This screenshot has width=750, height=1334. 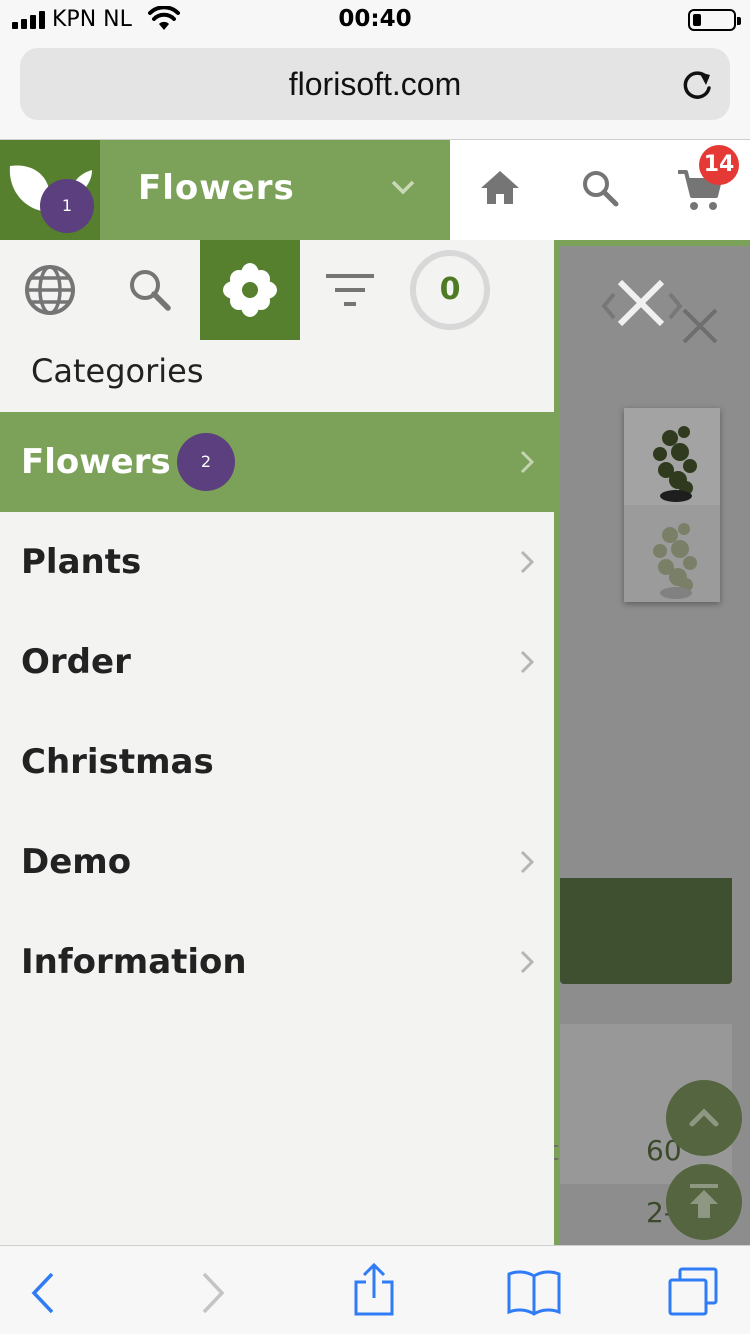 I want to click on address-bar: florisoft.com, so click(x=375, y=84).